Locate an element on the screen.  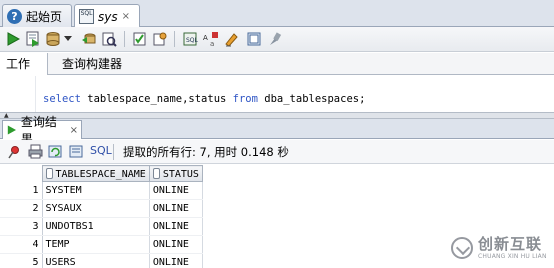
row-number: 5 is located at coordinates (21, 260).